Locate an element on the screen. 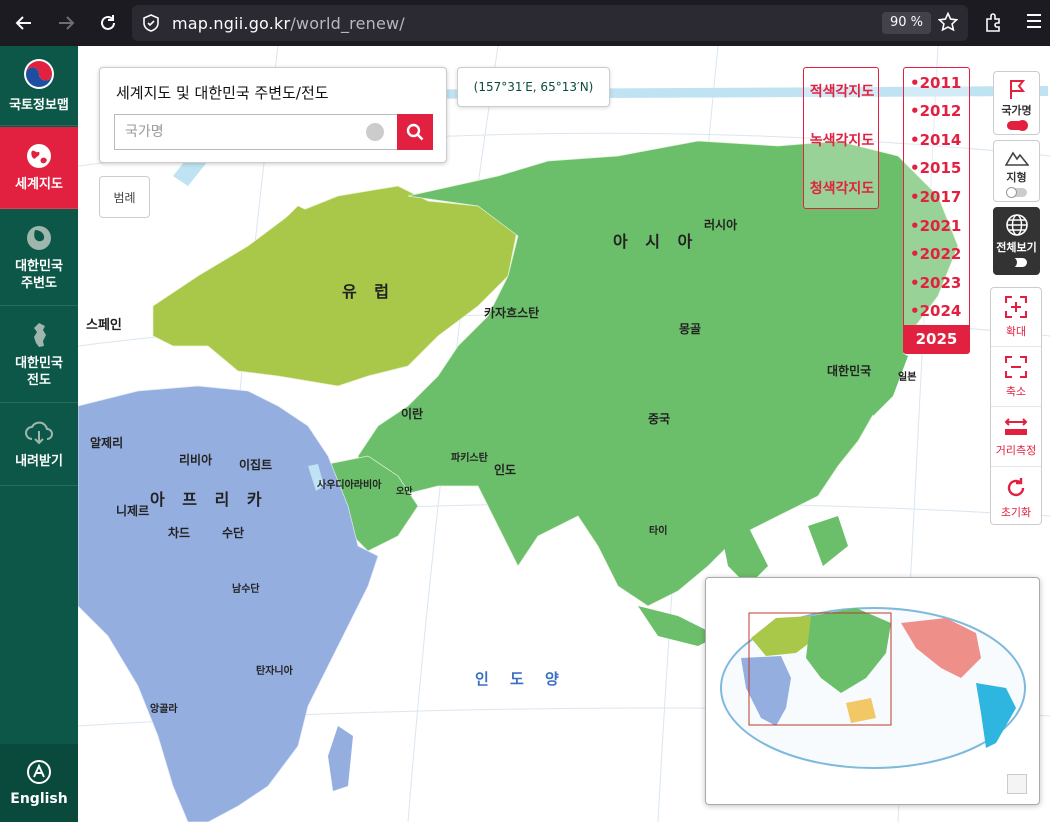 This screenshot has height=822, width=1050. measure-distance-button: 거리측정 is located at coordinates (1016, 437).